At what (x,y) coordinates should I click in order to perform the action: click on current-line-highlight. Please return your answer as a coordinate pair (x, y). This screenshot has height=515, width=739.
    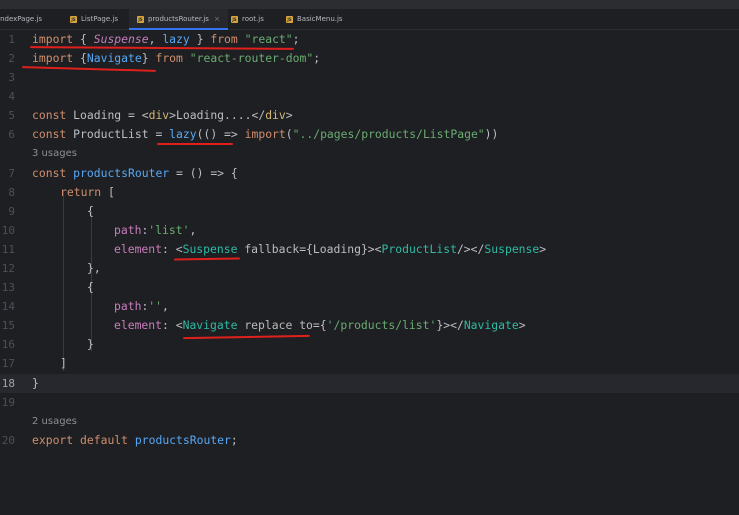
    Looking at the image, I should click on (369, 383).